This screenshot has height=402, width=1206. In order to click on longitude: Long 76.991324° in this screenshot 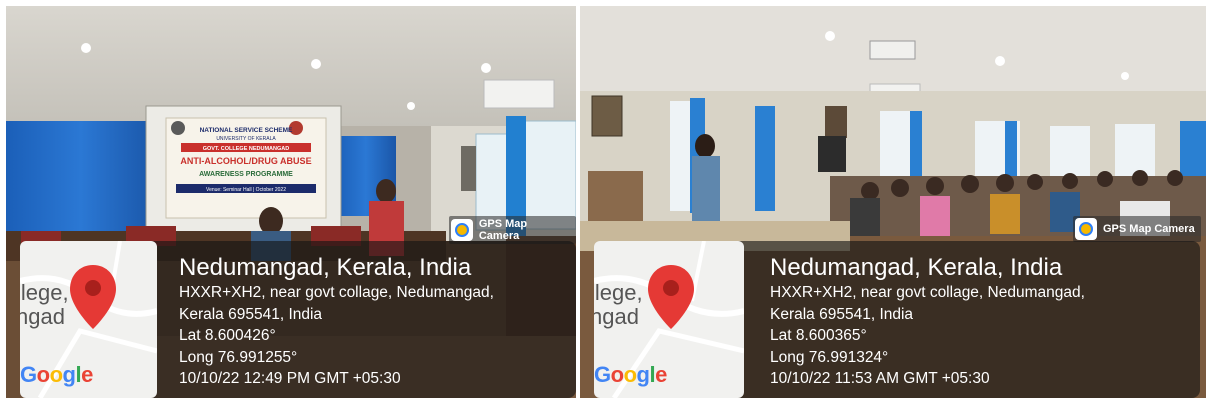, I will do `click(829, 357)`.